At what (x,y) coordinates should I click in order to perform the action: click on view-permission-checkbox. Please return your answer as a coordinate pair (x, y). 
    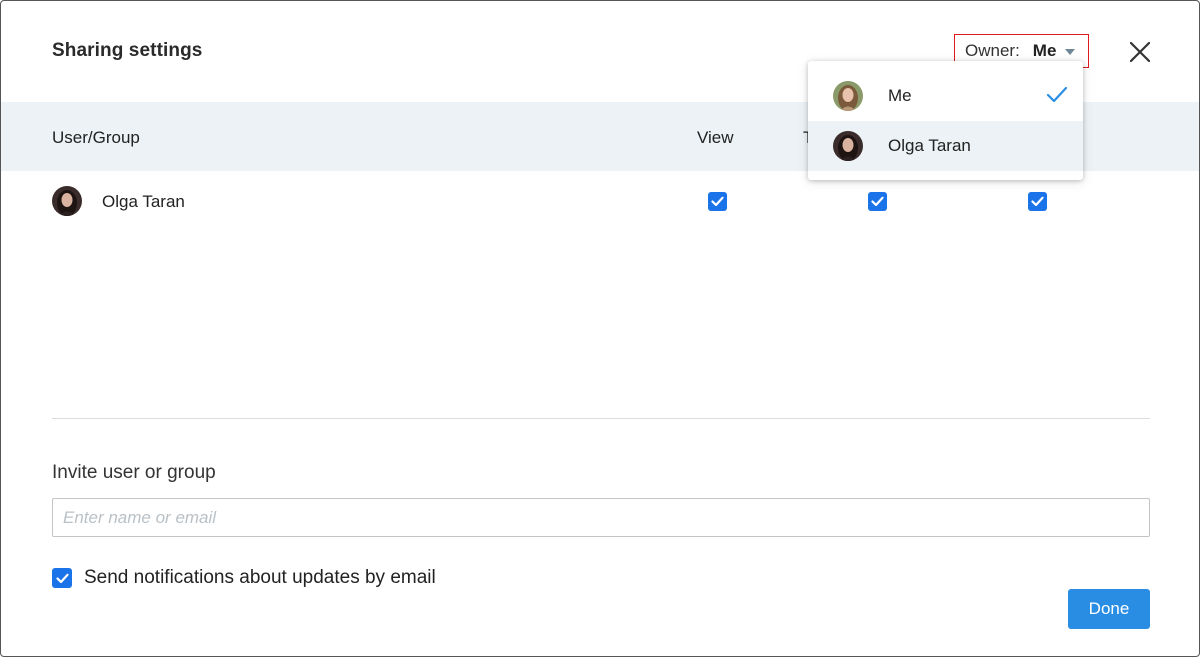
    Looking at the image, I should click on (717, 201).